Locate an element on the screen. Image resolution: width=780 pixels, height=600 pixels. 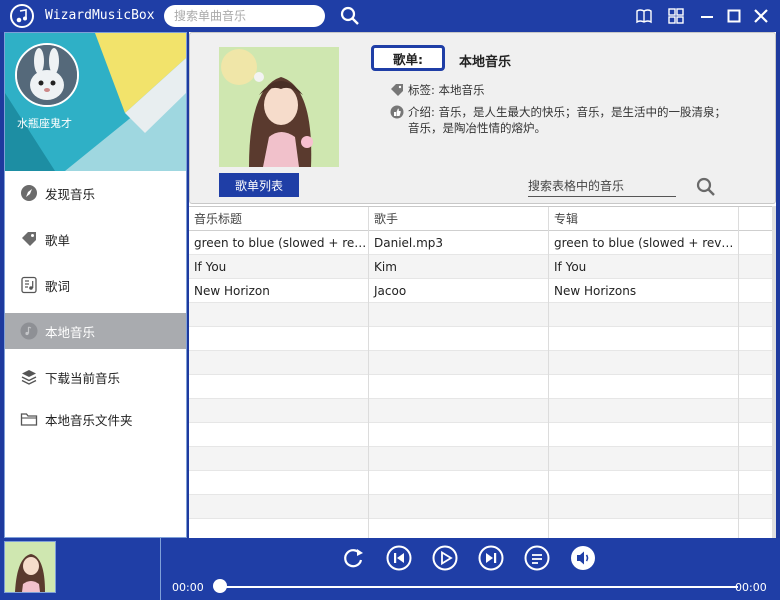
cell-album: If You is located at coordinates (644, 267).